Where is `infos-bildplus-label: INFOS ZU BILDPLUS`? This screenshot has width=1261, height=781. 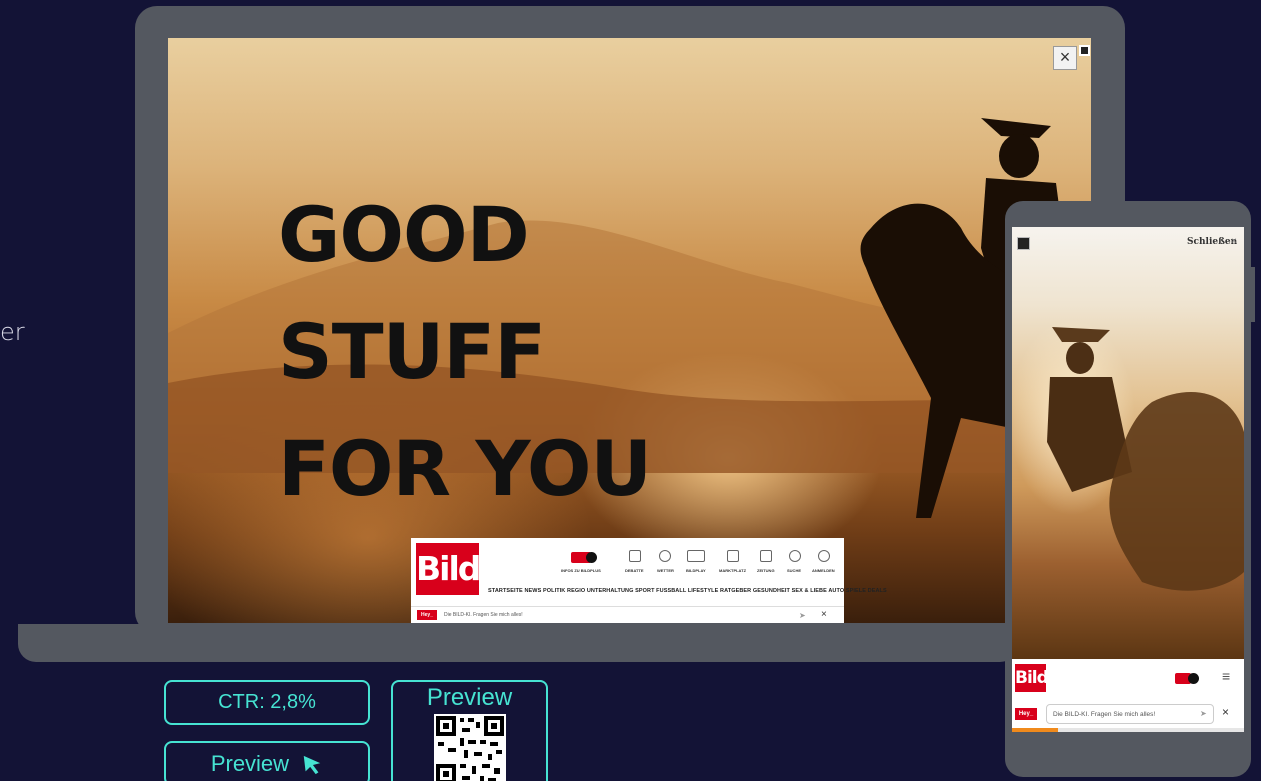 infos-bildplus-label: INFOS ZU BILDPLUS is located at coordinates (581, 570).